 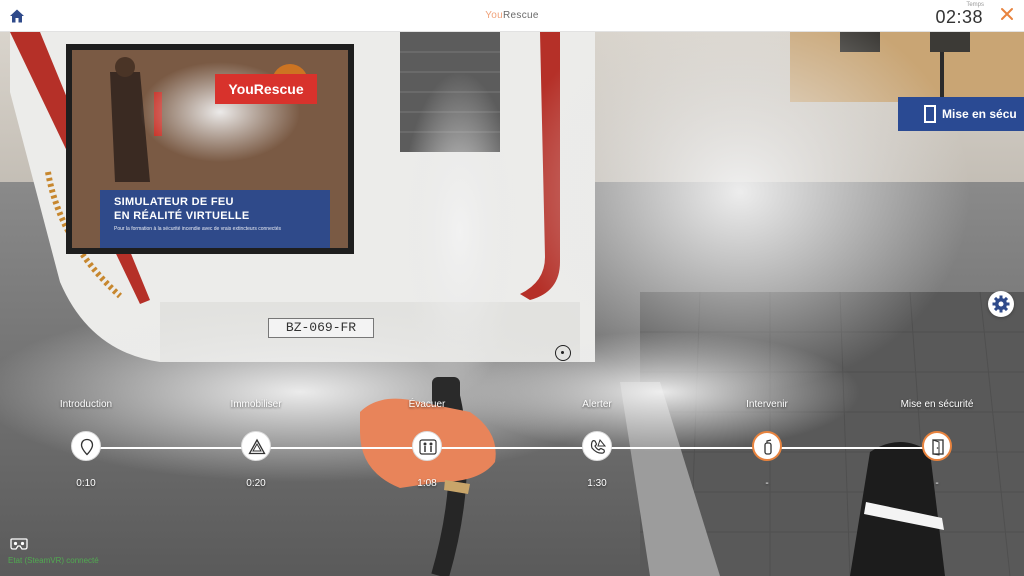 I want to click on app-title: YouRescue, so click(x=512, y=15).